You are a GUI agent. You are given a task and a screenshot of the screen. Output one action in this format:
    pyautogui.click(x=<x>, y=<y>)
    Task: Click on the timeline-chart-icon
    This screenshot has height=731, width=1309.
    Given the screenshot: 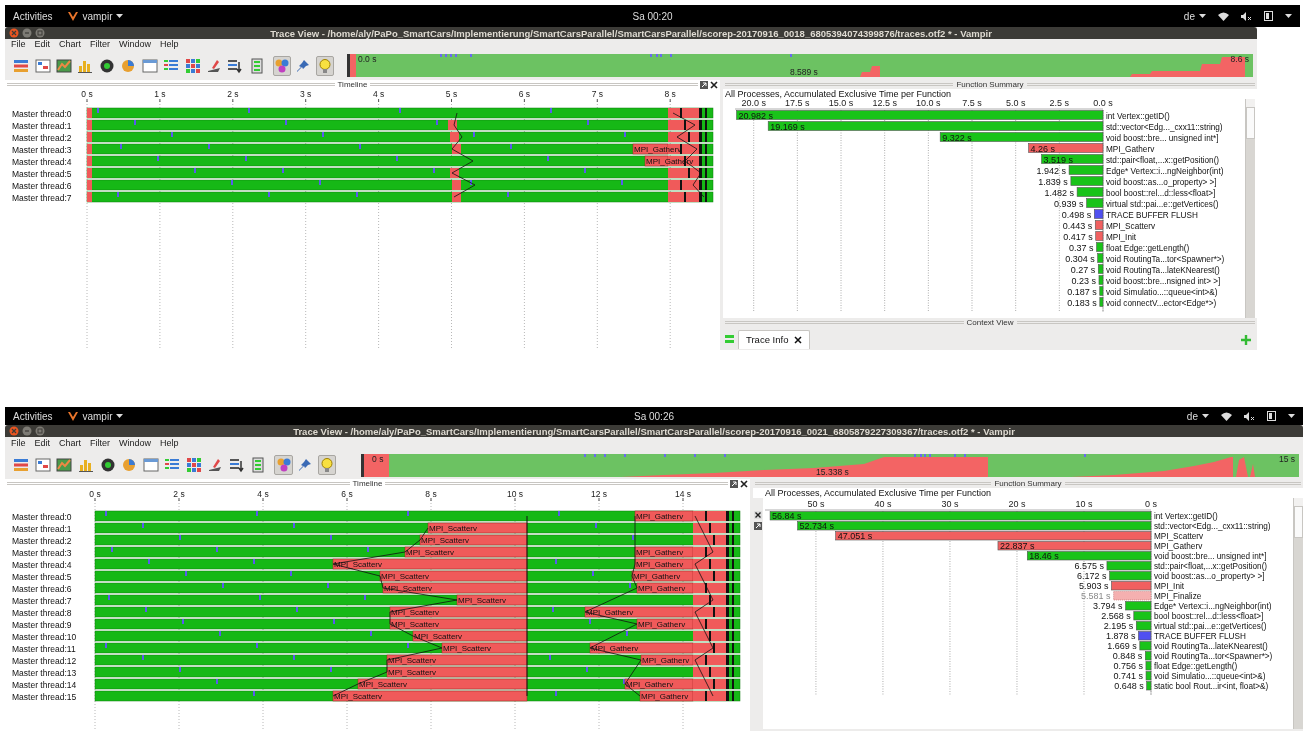 What is the action you would take?
    pyautogui.click(x=21, y=65)
    